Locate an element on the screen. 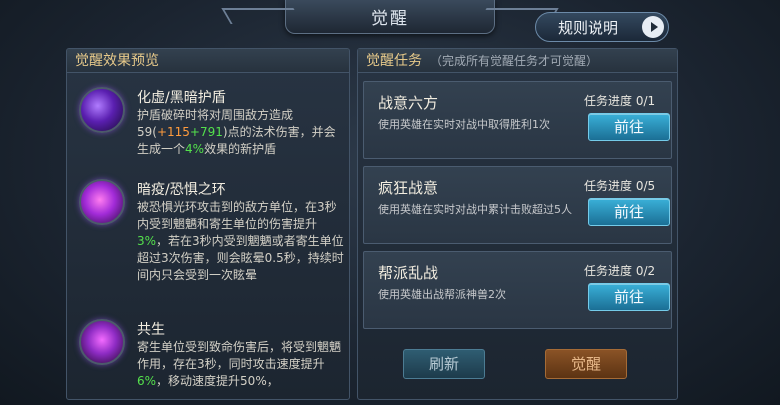  rules-button-label: 规则说明 is located at coordinates (588, 27).